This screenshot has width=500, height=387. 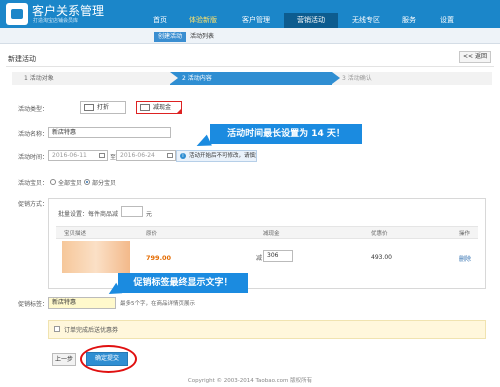 What do you see at coordinates (179, 111) in the screenshot?
I see `selected-corner-icon` at bounding box center [179, 111].